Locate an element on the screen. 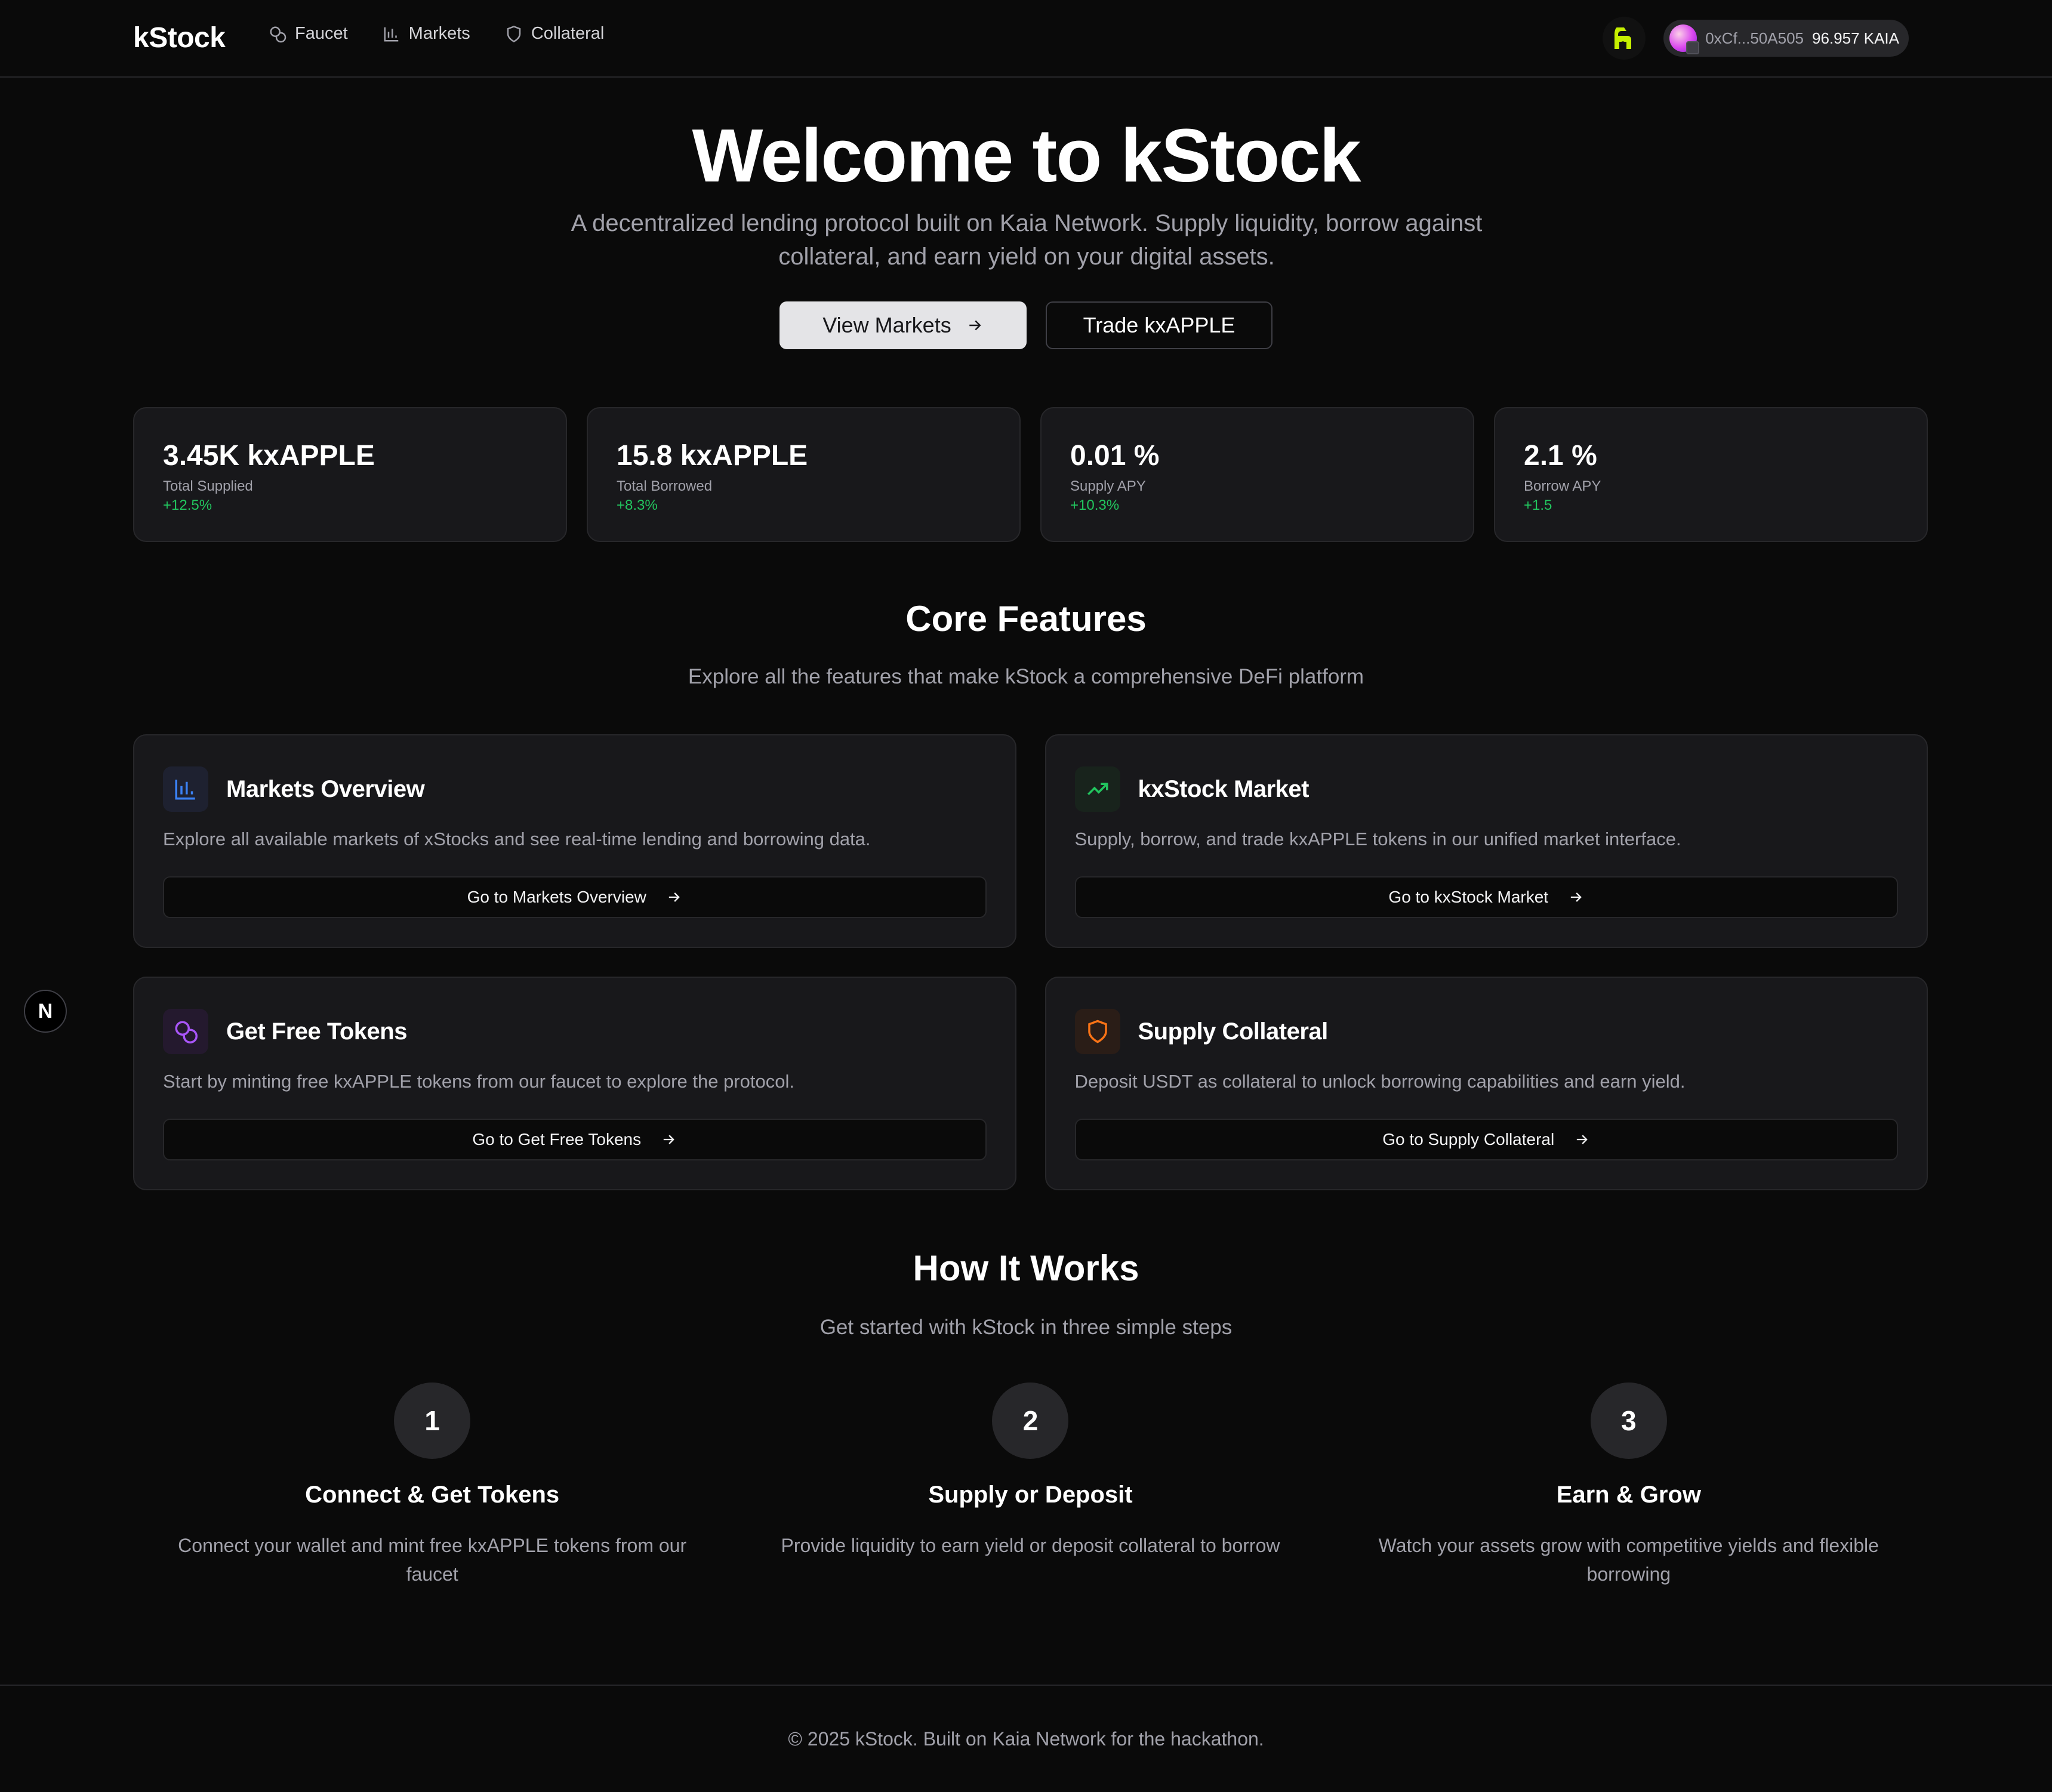 This screenshot has width=2052, height=1792. wallet-balance: 96.957 KAIA is located at coordinates (1855, 38).